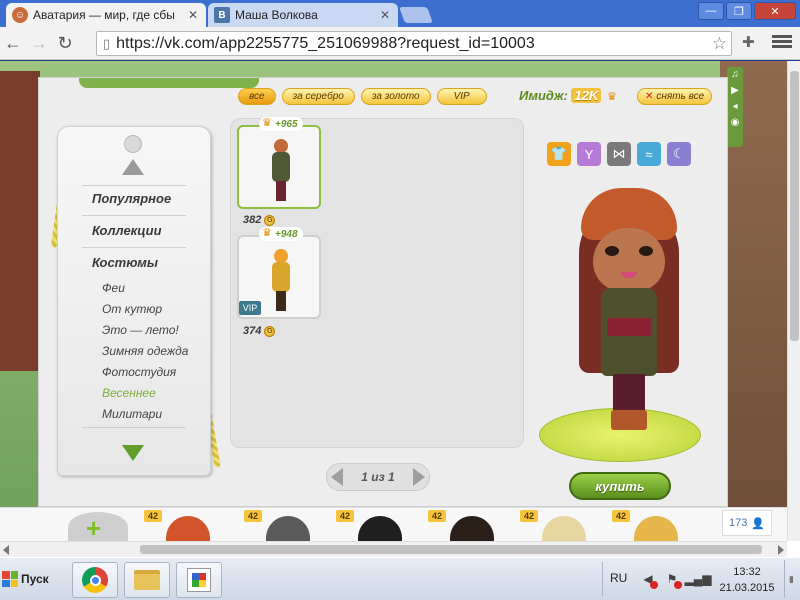  What do you see at coordinates (586, 95) in the screenshot?
I see `image-score-value: 12K` at bounding box center [586, 95].